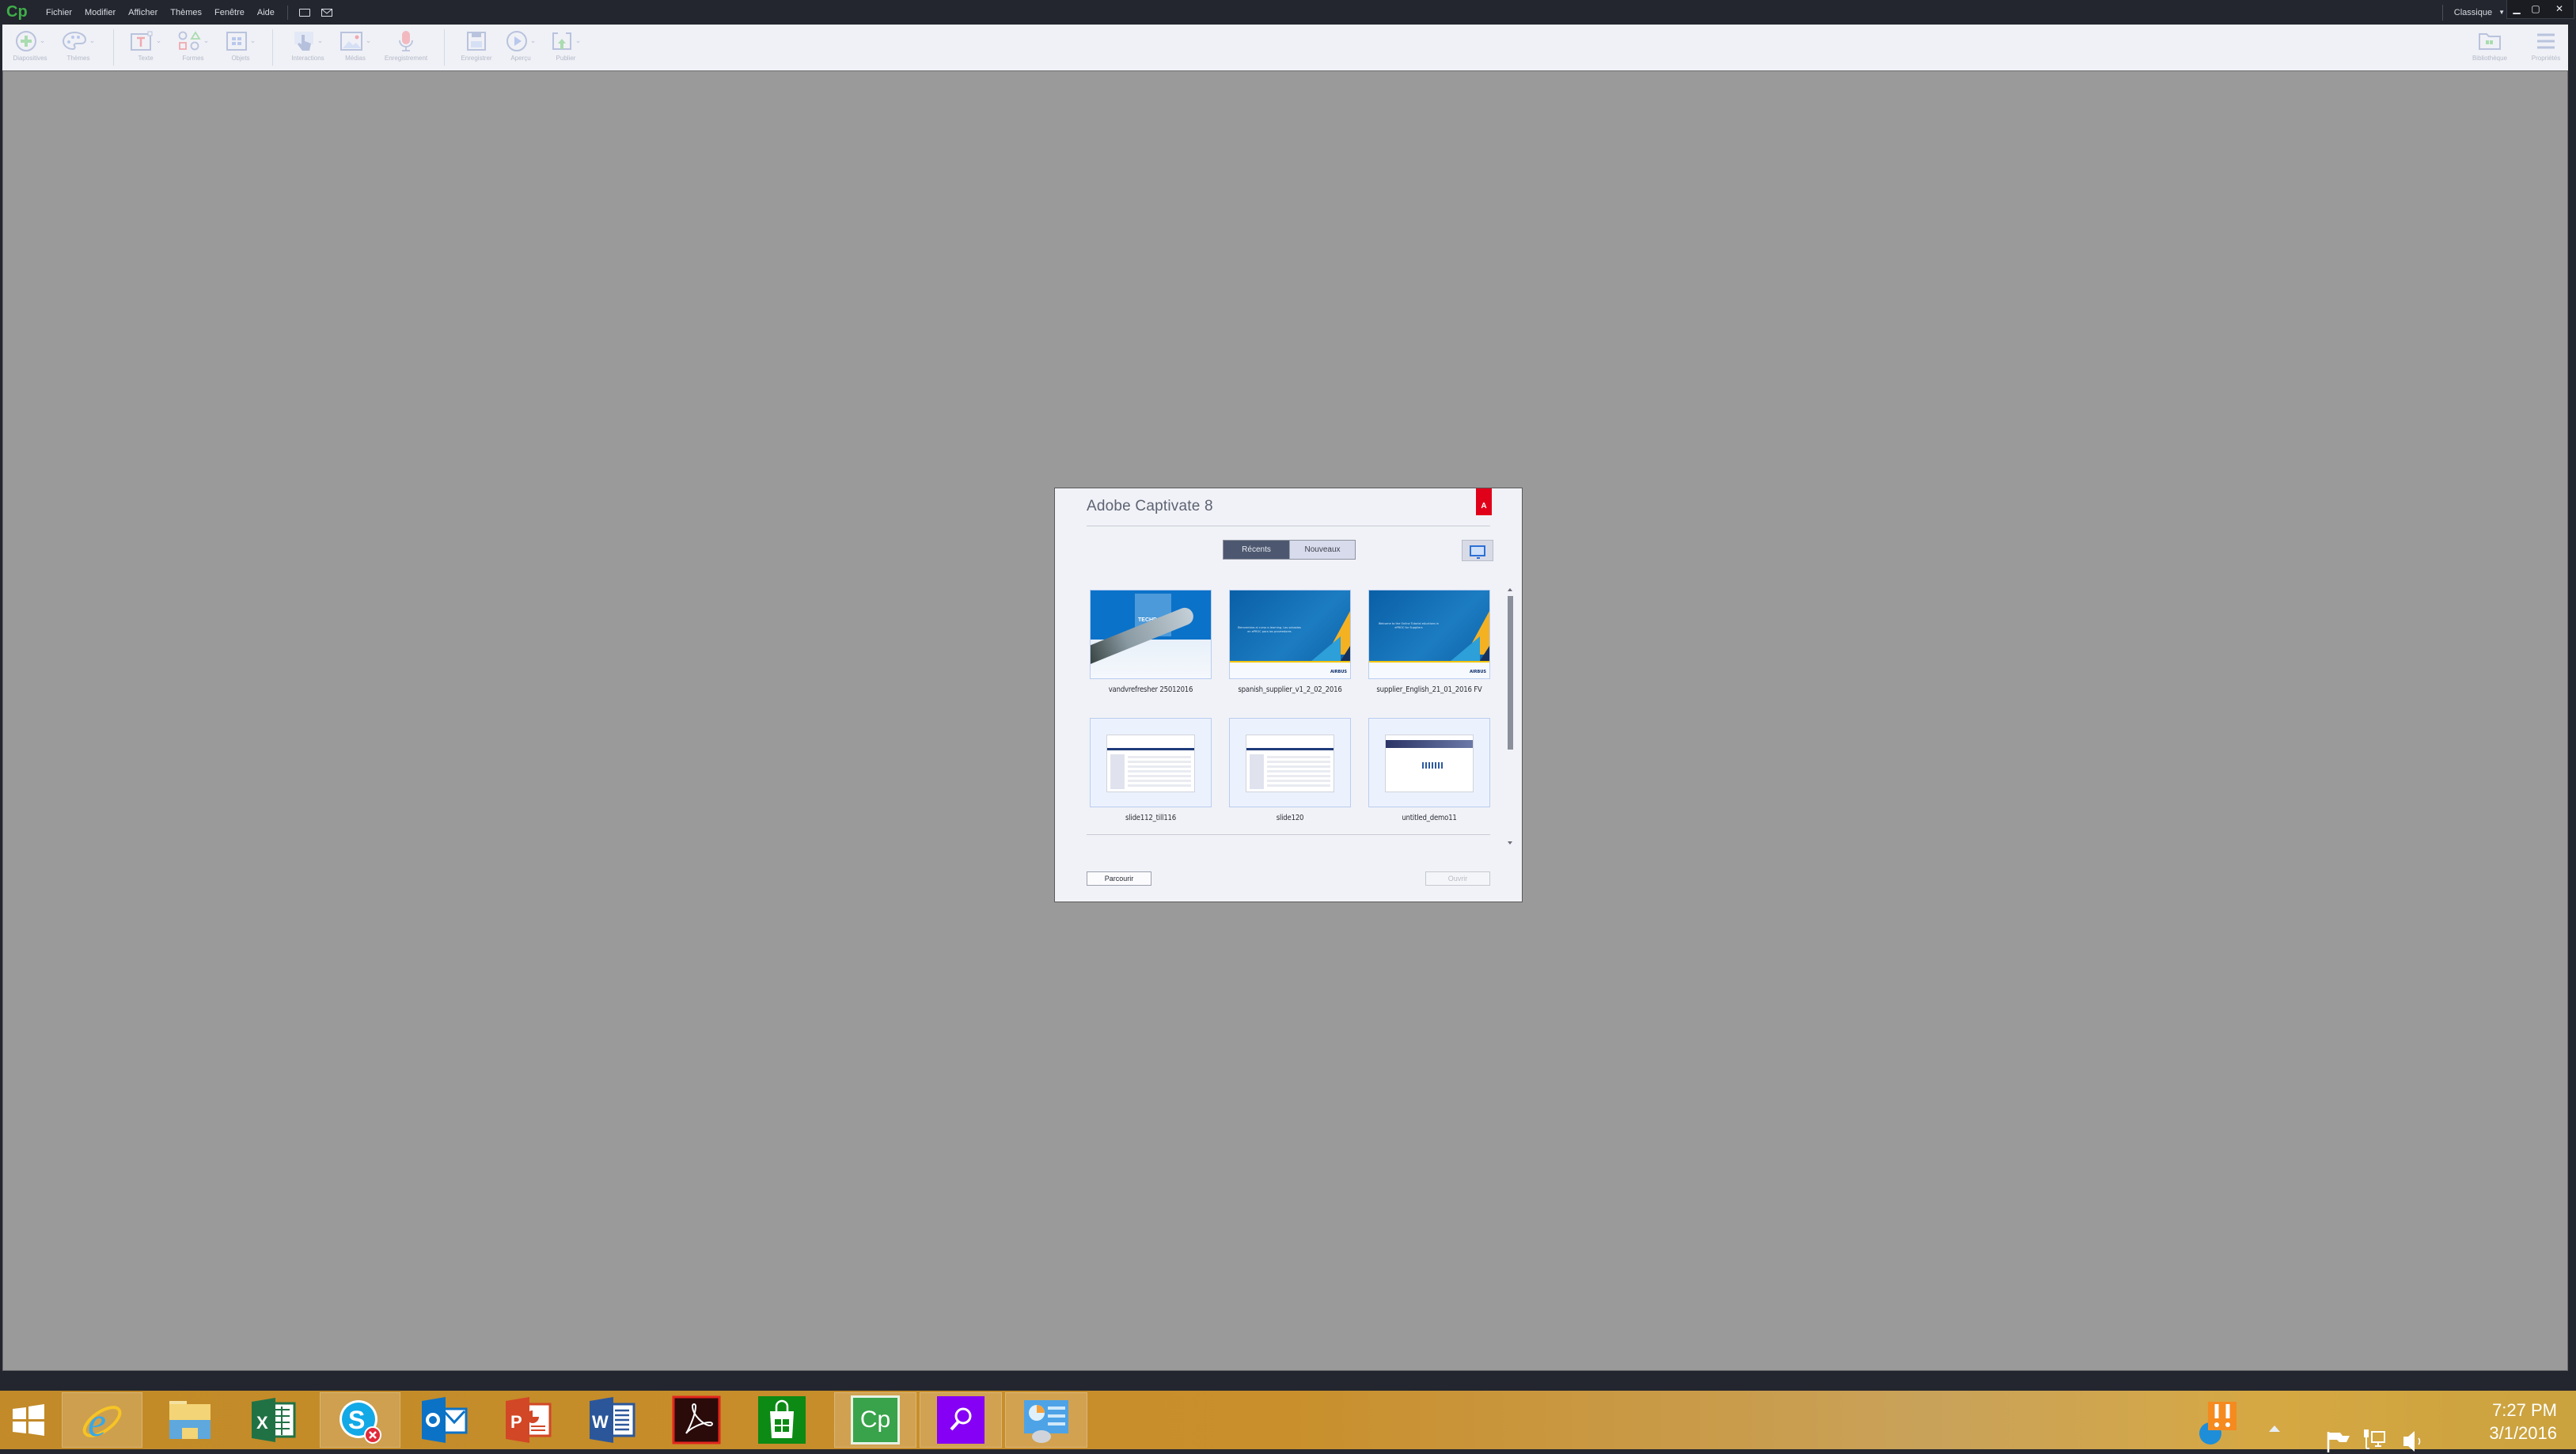 The width and height of the screenshot is (2576, 1454). What do you see at coordinates (476, 42) in the screenshot?
I see `floppy-disk-icon` at bounding box center [476, 42].